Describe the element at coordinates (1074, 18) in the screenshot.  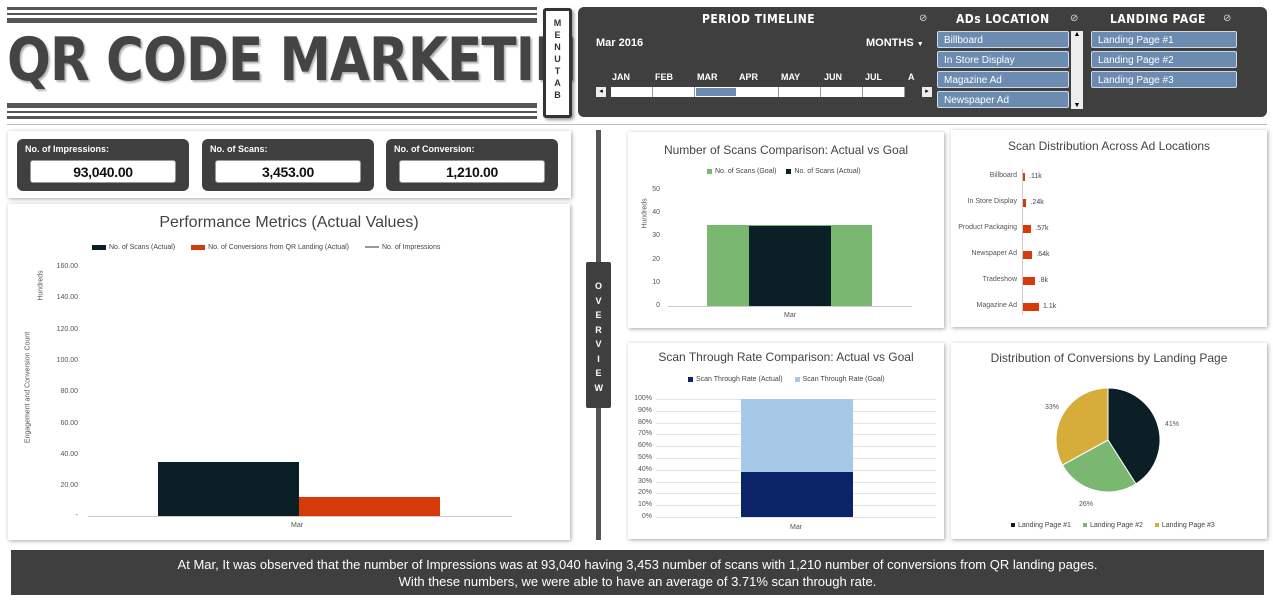
I see `ad-location-clear-filter-icon: ⊘` at that location.